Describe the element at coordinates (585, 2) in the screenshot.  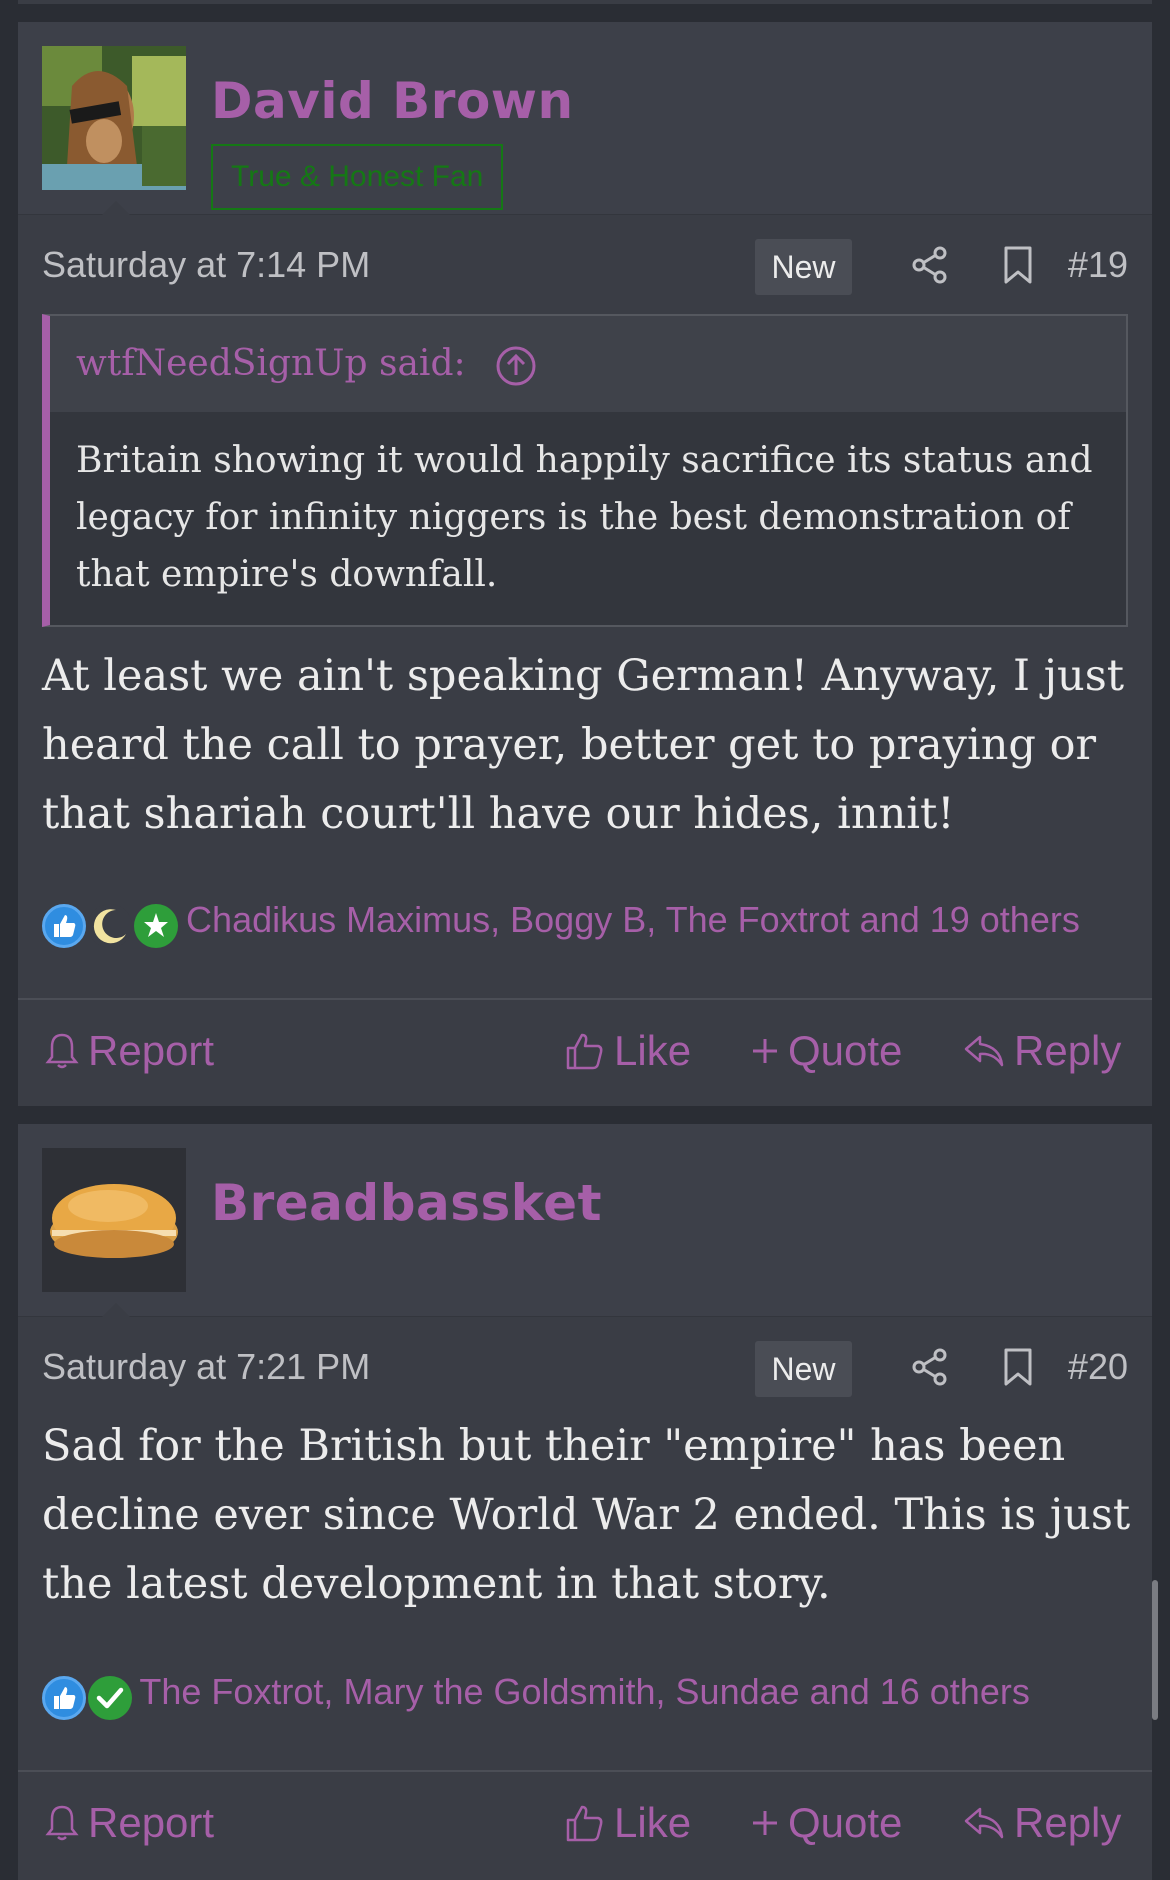
I see `previous-post-edge` at that location.